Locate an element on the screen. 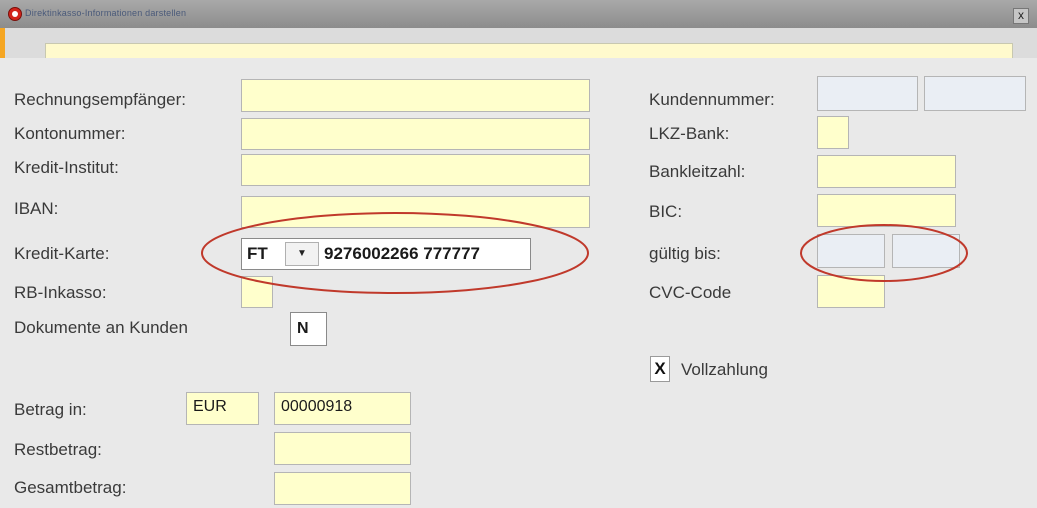 Image resolution: width=1037 pixels, height=508 pixels. annotation-ovals is located at coordinates (584, 253).